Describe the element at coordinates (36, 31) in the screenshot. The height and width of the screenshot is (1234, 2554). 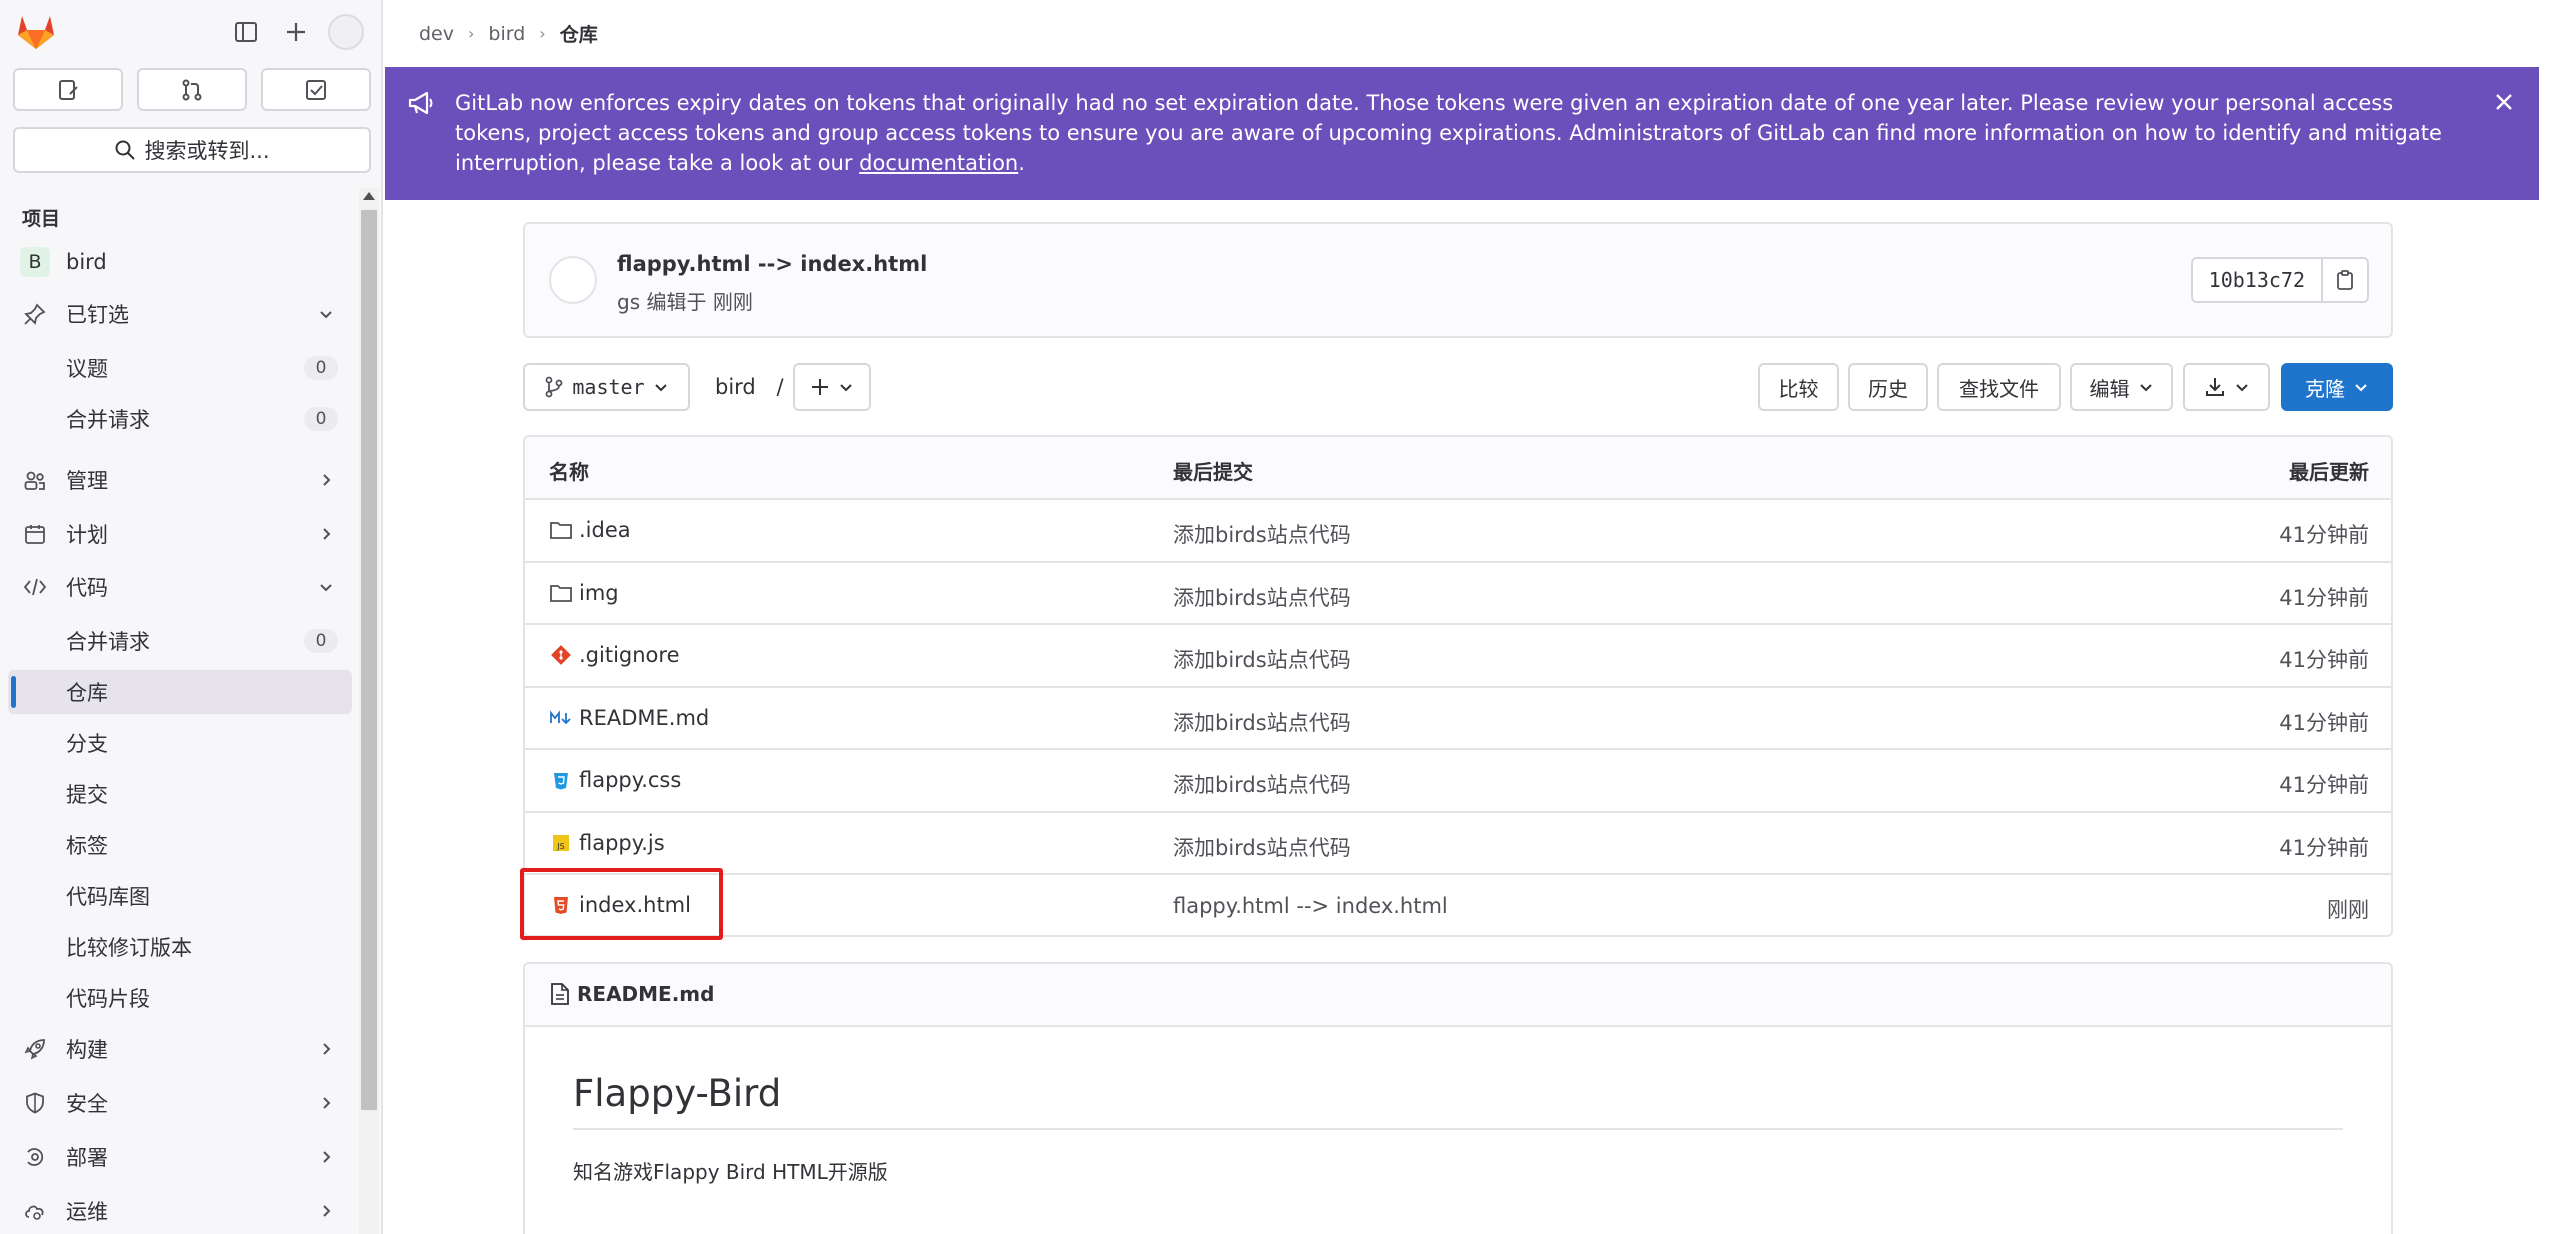
I see `gitlab-logo` at that location.